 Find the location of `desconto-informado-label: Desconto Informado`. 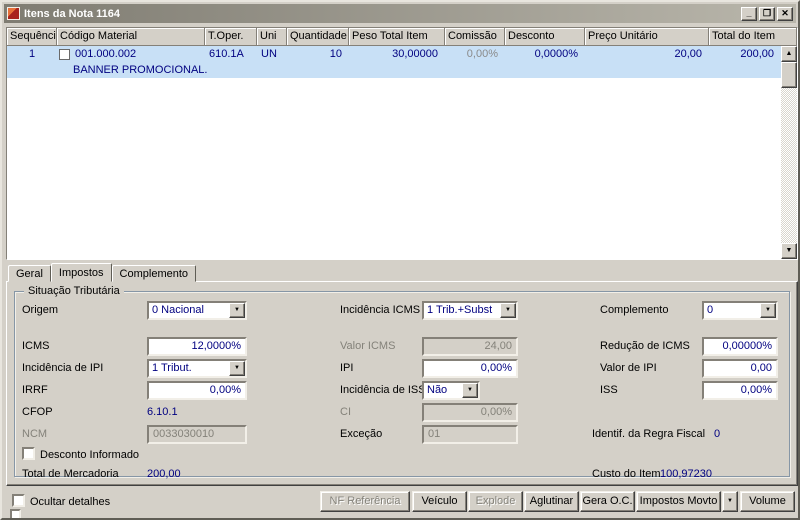

desconto-informado-label: Desconto Informado is located at coordinates (90, 455).